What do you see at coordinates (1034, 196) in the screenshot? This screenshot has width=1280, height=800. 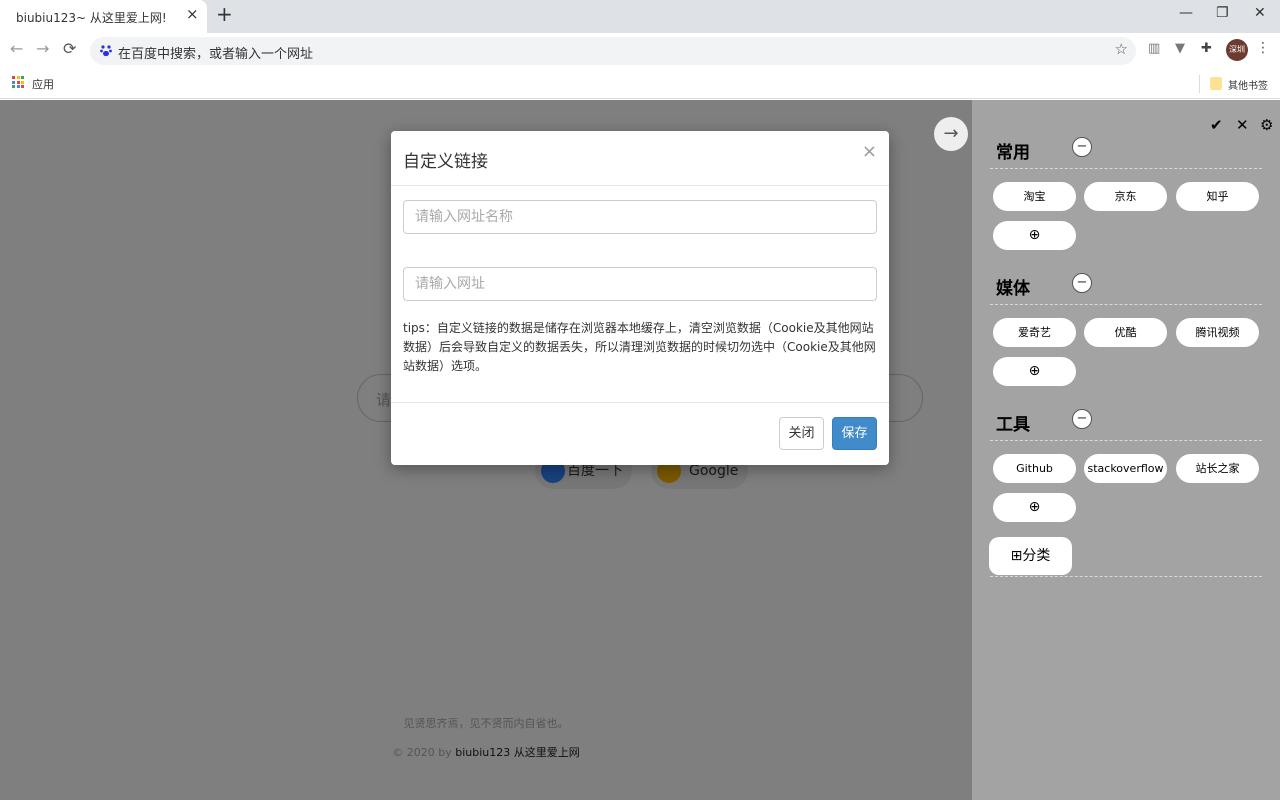 I see `link-pill: 淘宝` at bounding box center [1034, 196].